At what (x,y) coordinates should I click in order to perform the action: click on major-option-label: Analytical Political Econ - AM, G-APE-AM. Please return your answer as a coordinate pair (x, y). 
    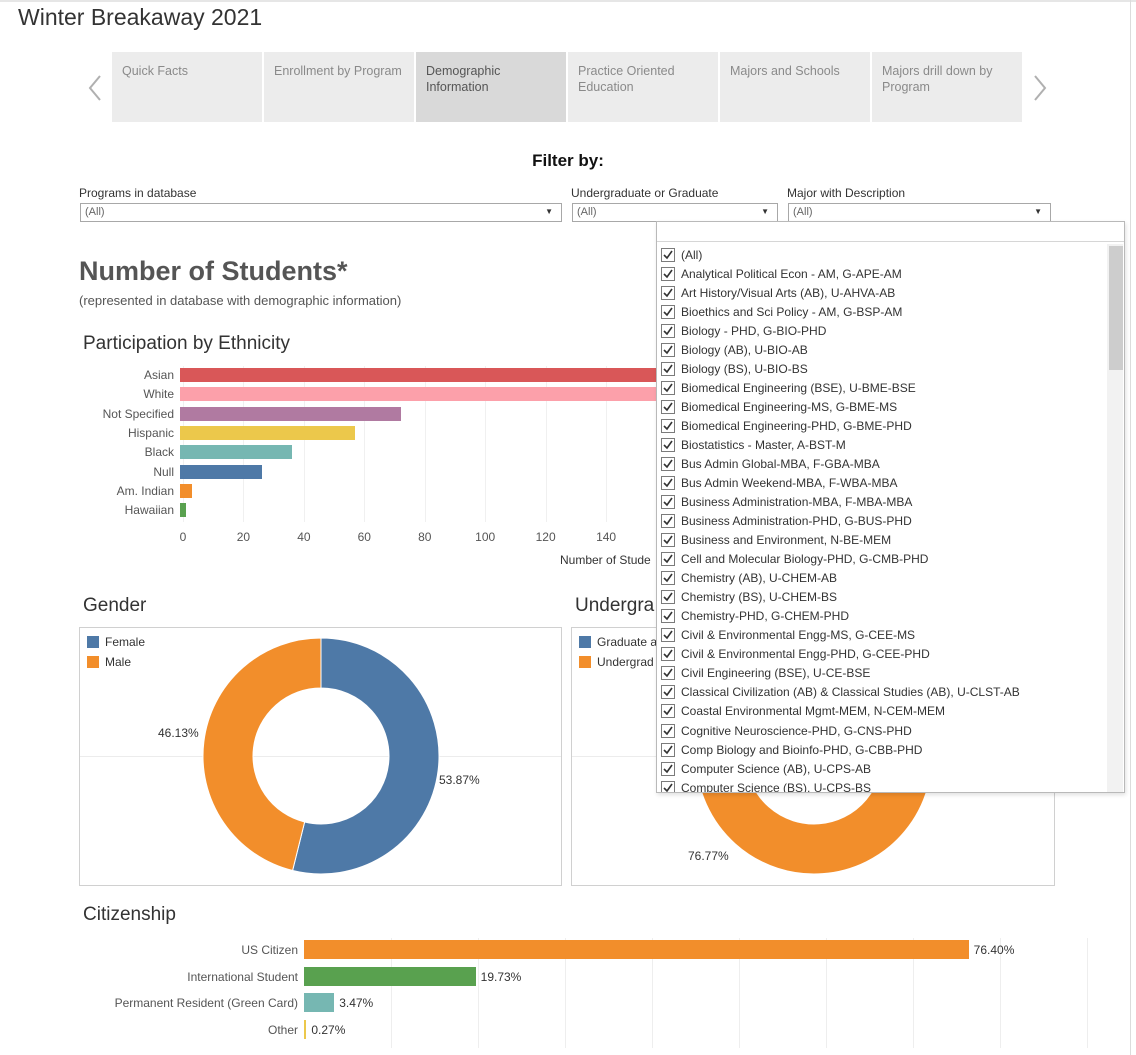
    Looking at the image, I should click on (791, 274).